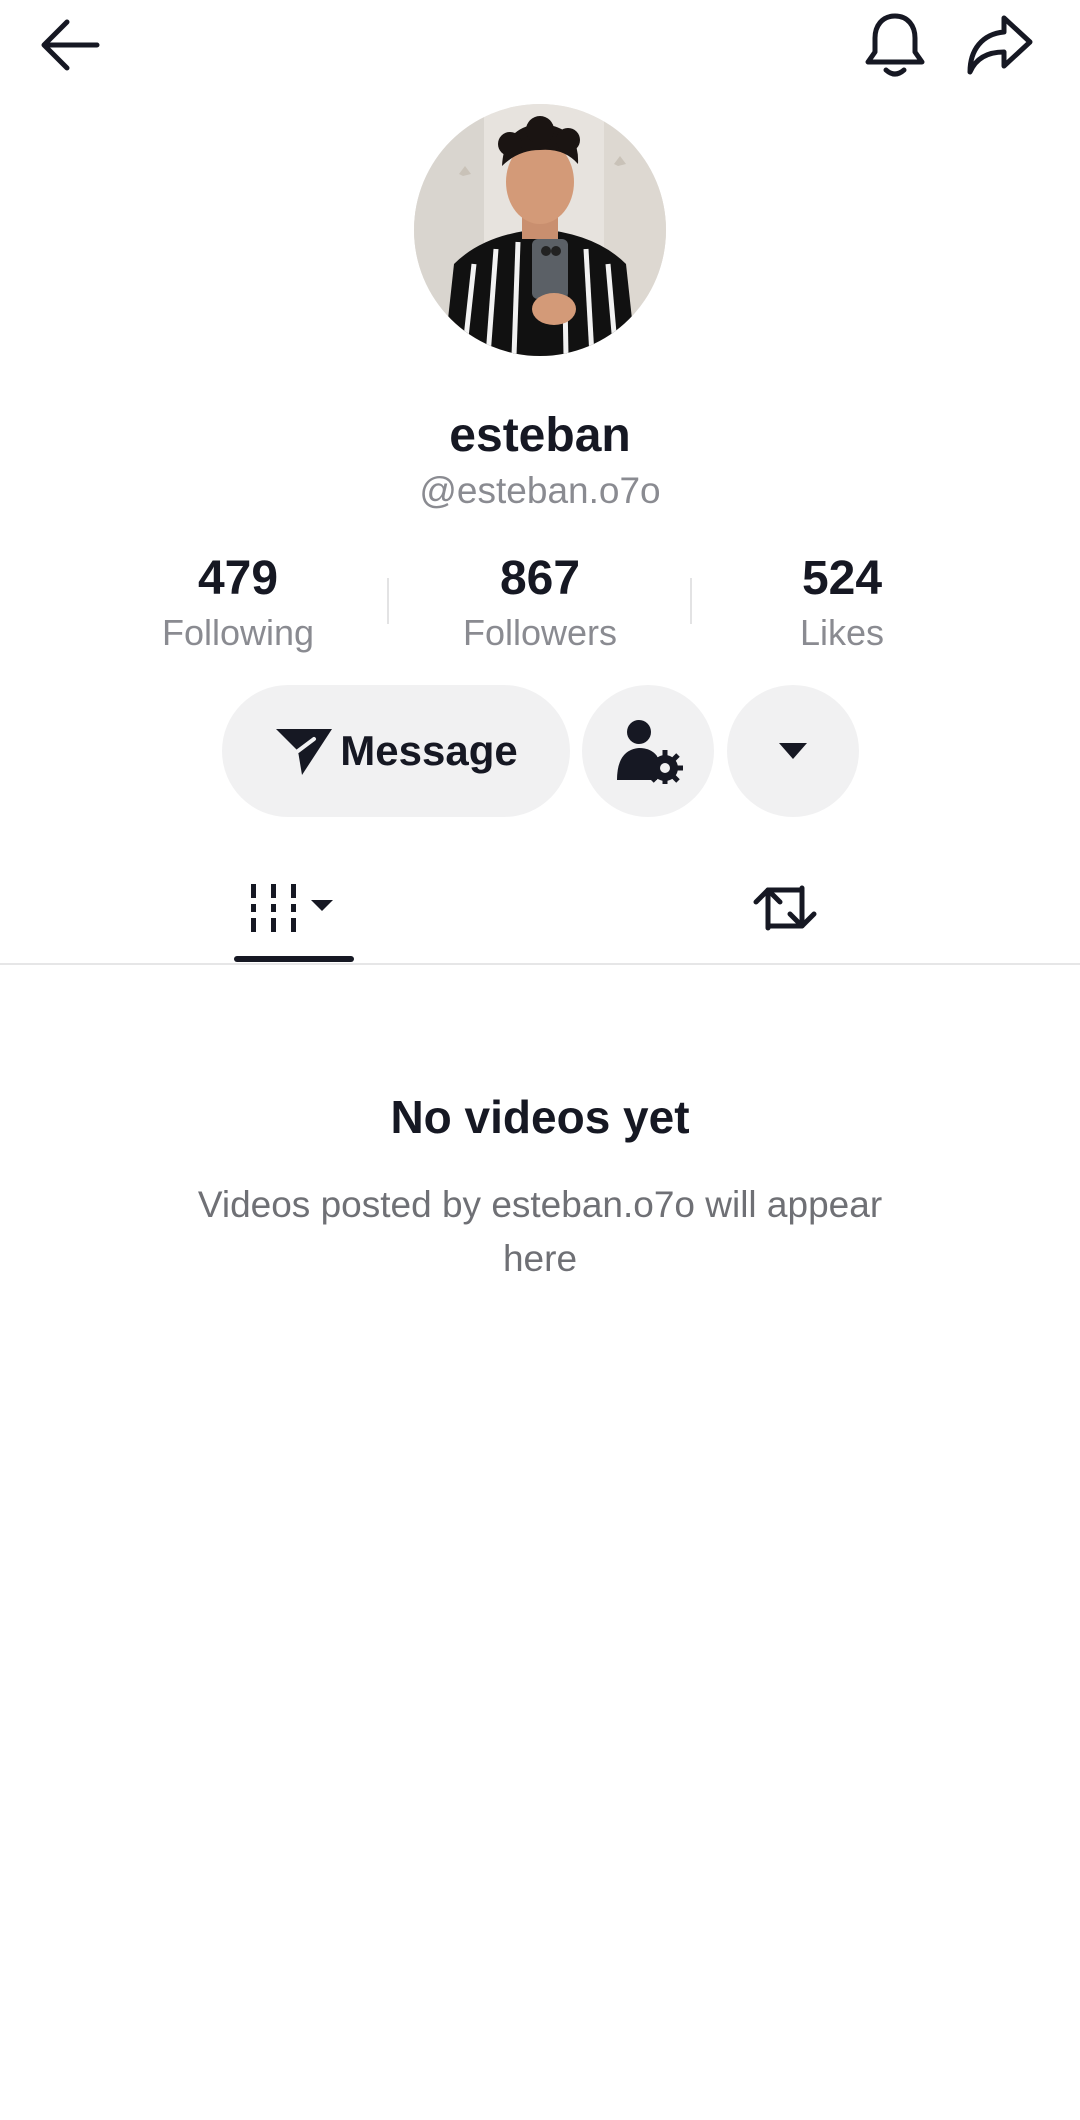  Describe the element at coordinates (540, 490) in the screenshot. I see `username-handle: @esteban.o7o` at that location.